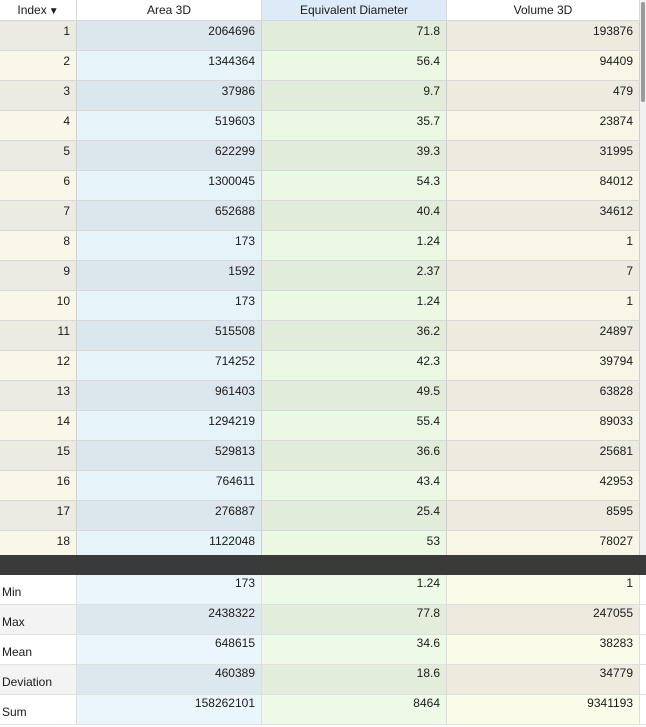 This screenshot has width=646, height=727. What do you see at coordinates (354, 95) in the screenshot?
I see `equivalent-diameter-cell: 9.7` at bounding box center [354, 95].